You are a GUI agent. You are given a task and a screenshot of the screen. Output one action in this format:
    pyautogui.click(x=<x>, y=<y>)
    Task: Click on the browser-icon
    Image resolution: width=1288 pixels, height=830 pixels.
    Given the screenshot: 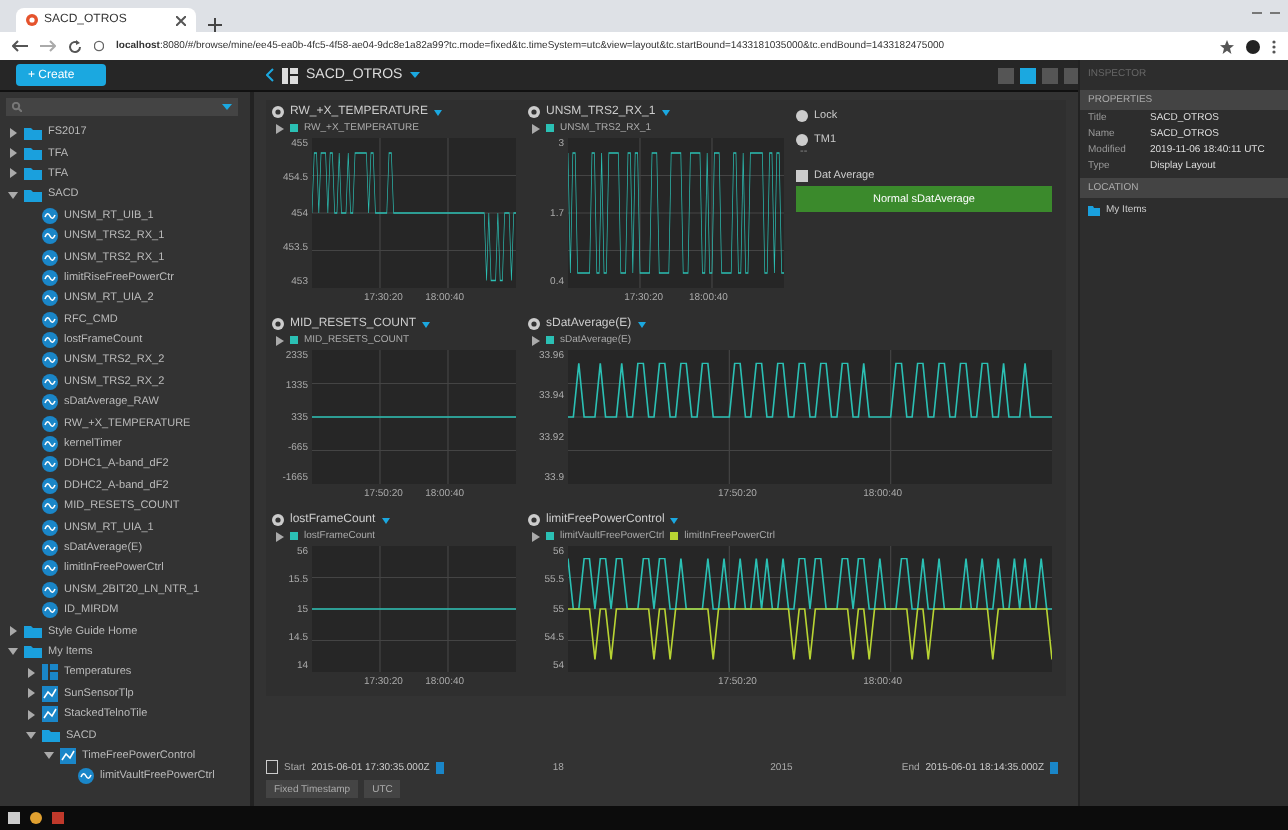 What is the action you would take?
    pyautogui.click(x=36, y=818)
    